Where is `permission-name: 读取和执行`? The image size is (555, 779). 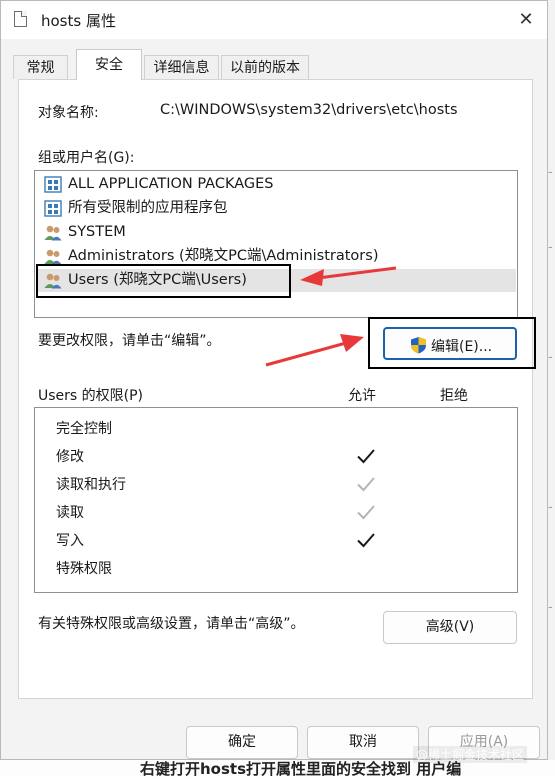
permission-name: 读取和执行 is located at coordinates (91, 485).